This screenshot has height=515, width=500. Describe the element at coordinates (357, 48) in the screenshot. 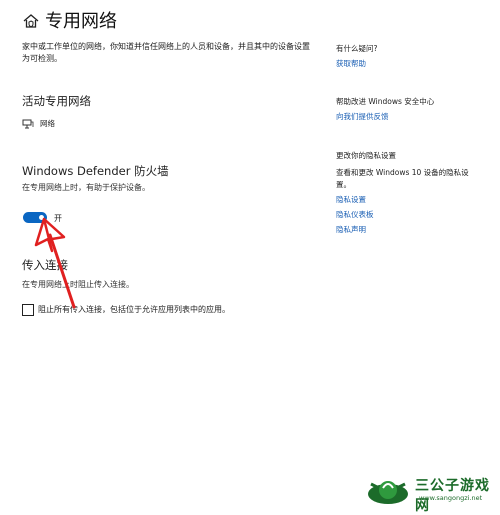

I see `questions-heading: 有什么疑问?` at that location.